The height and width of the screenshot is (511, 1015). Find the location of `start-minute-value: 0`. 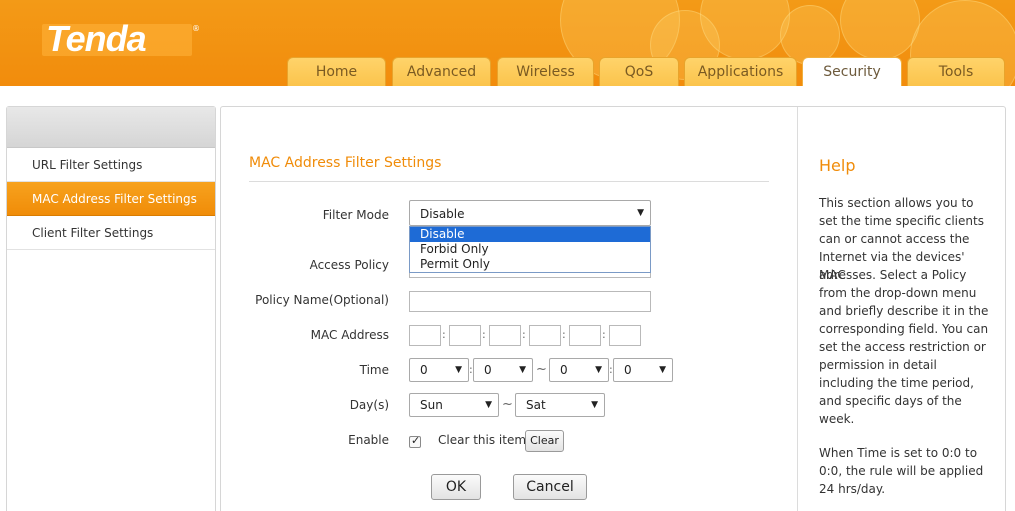

start-minute-value: 0 is located at coordinates (488, 370).